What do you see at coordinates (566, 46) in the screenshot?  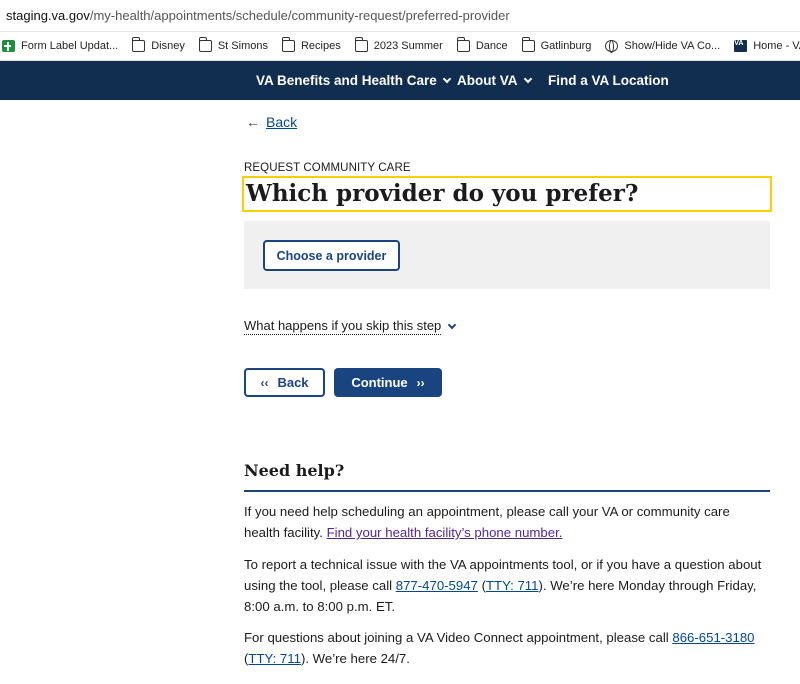 I see `bookmark-label: Gatlinburg` at bounding box center [566, 46].